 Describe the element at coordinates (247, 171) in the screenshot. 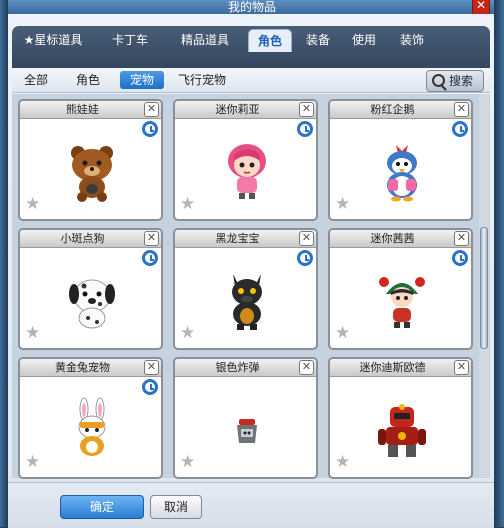

I see `mini-lia-pet-icon` at that location.